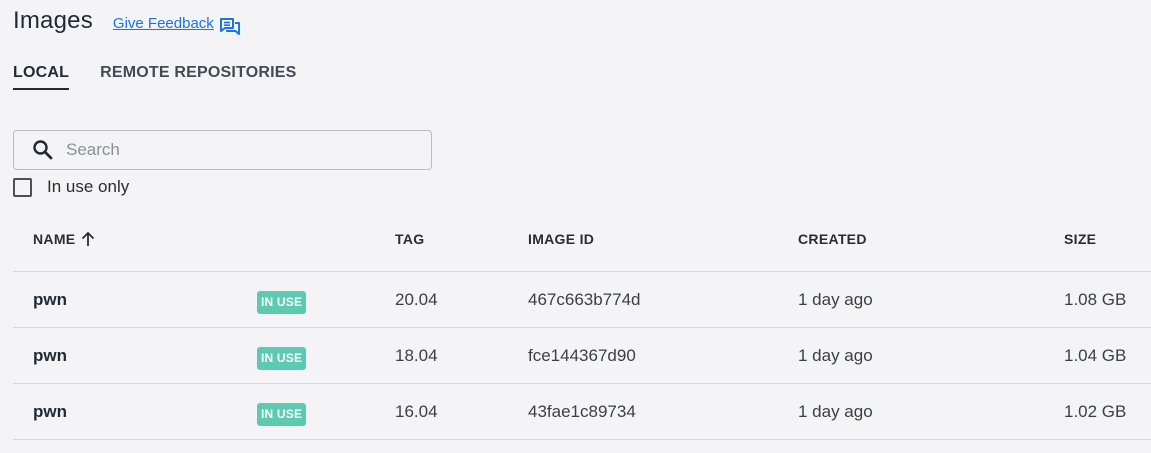  Describe the element at coordinates (54, 239) in the screenshot. I see `column-header-name-label: NAME` at that location.